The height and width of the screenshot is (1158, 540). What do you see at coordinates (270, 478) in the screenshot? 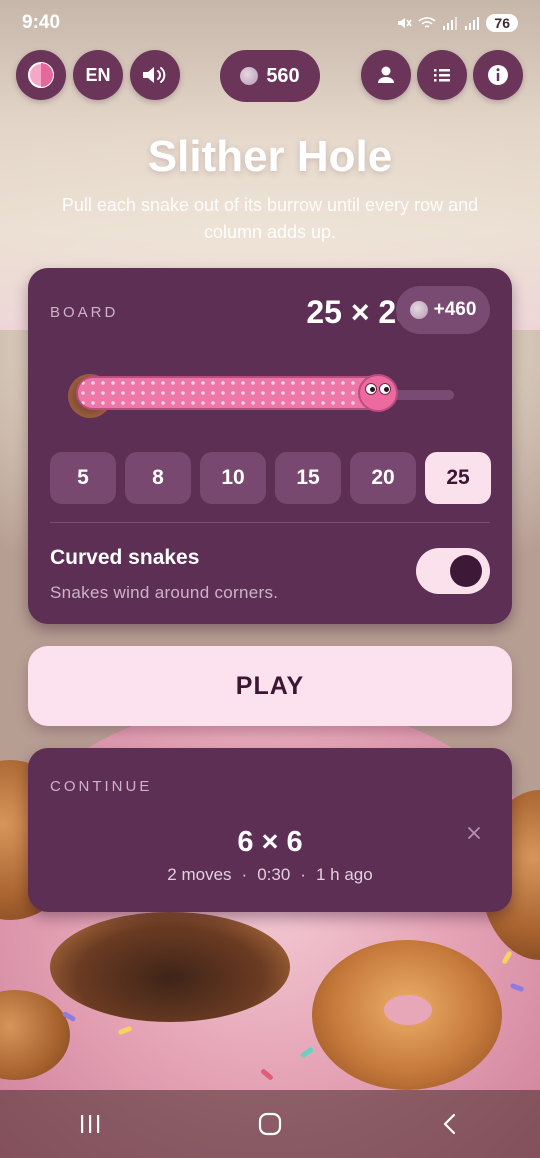
I see `size-chip-group: 5 8 10 15 20 25` at bounding box center [270, 478].